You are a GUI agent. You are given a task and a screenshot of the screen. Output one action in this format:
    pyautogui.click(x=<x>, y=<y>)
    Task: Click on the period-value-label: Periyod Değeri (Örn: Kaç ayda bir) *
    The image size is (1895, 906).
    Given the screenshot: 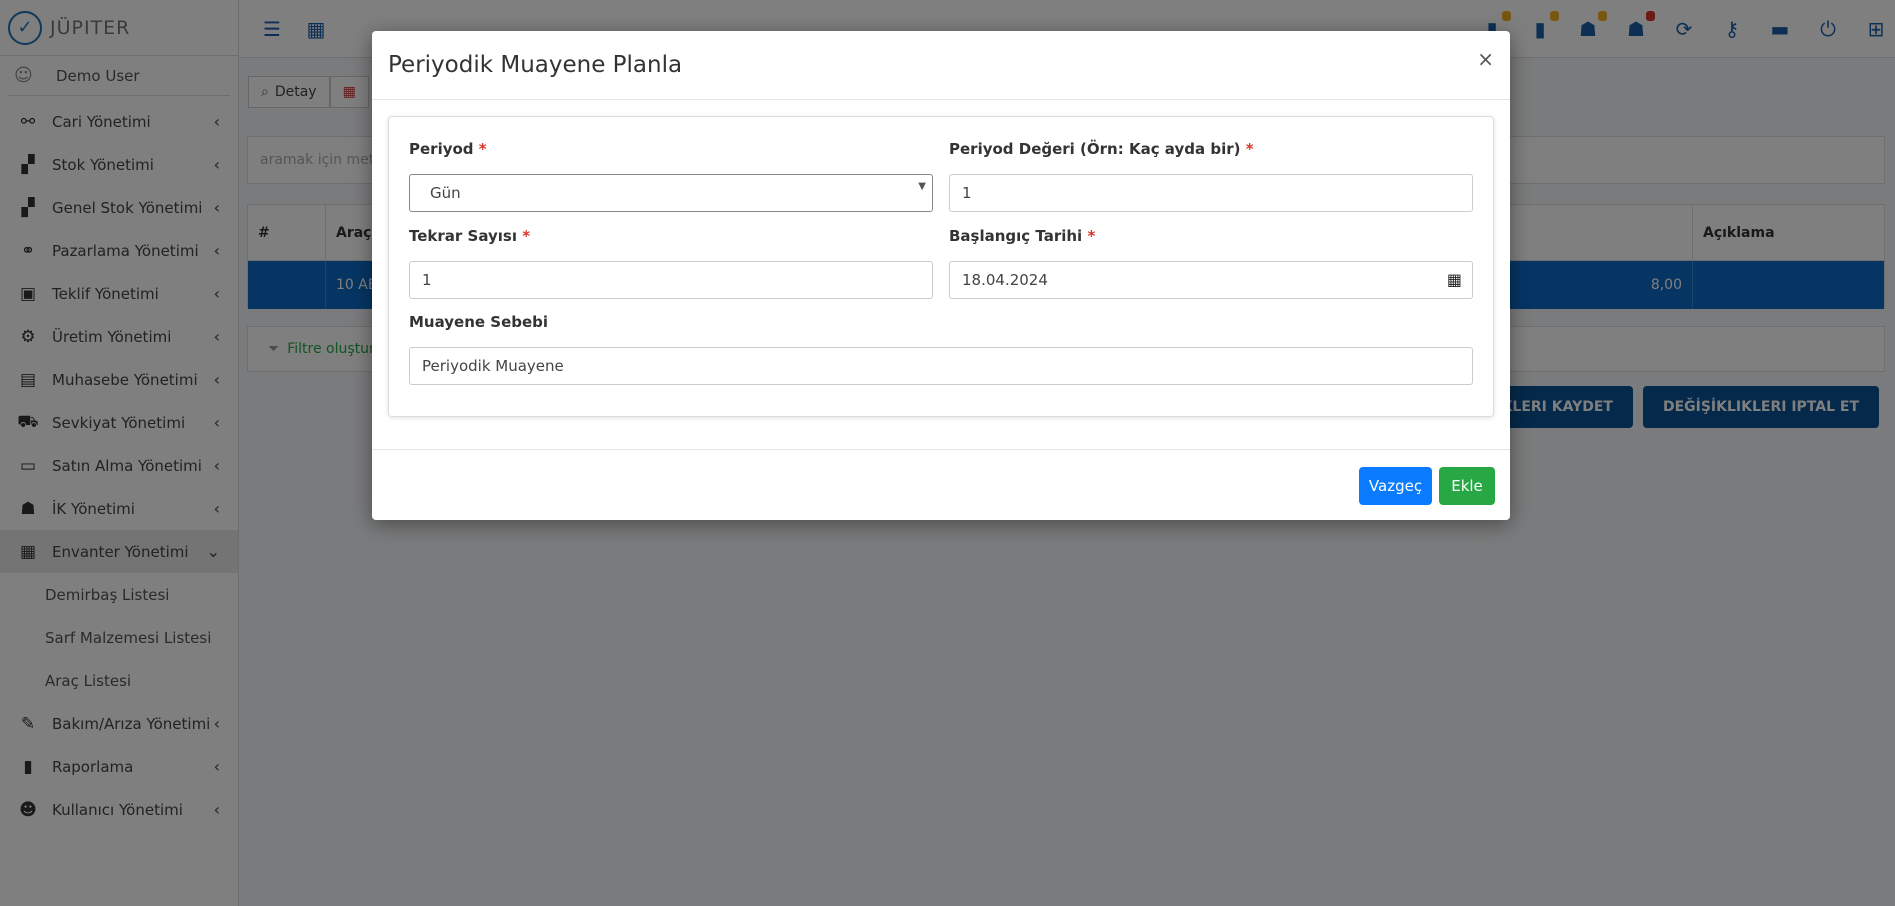 What is the action you would take?
    pyautogui.click(x=1101, y=149)
    